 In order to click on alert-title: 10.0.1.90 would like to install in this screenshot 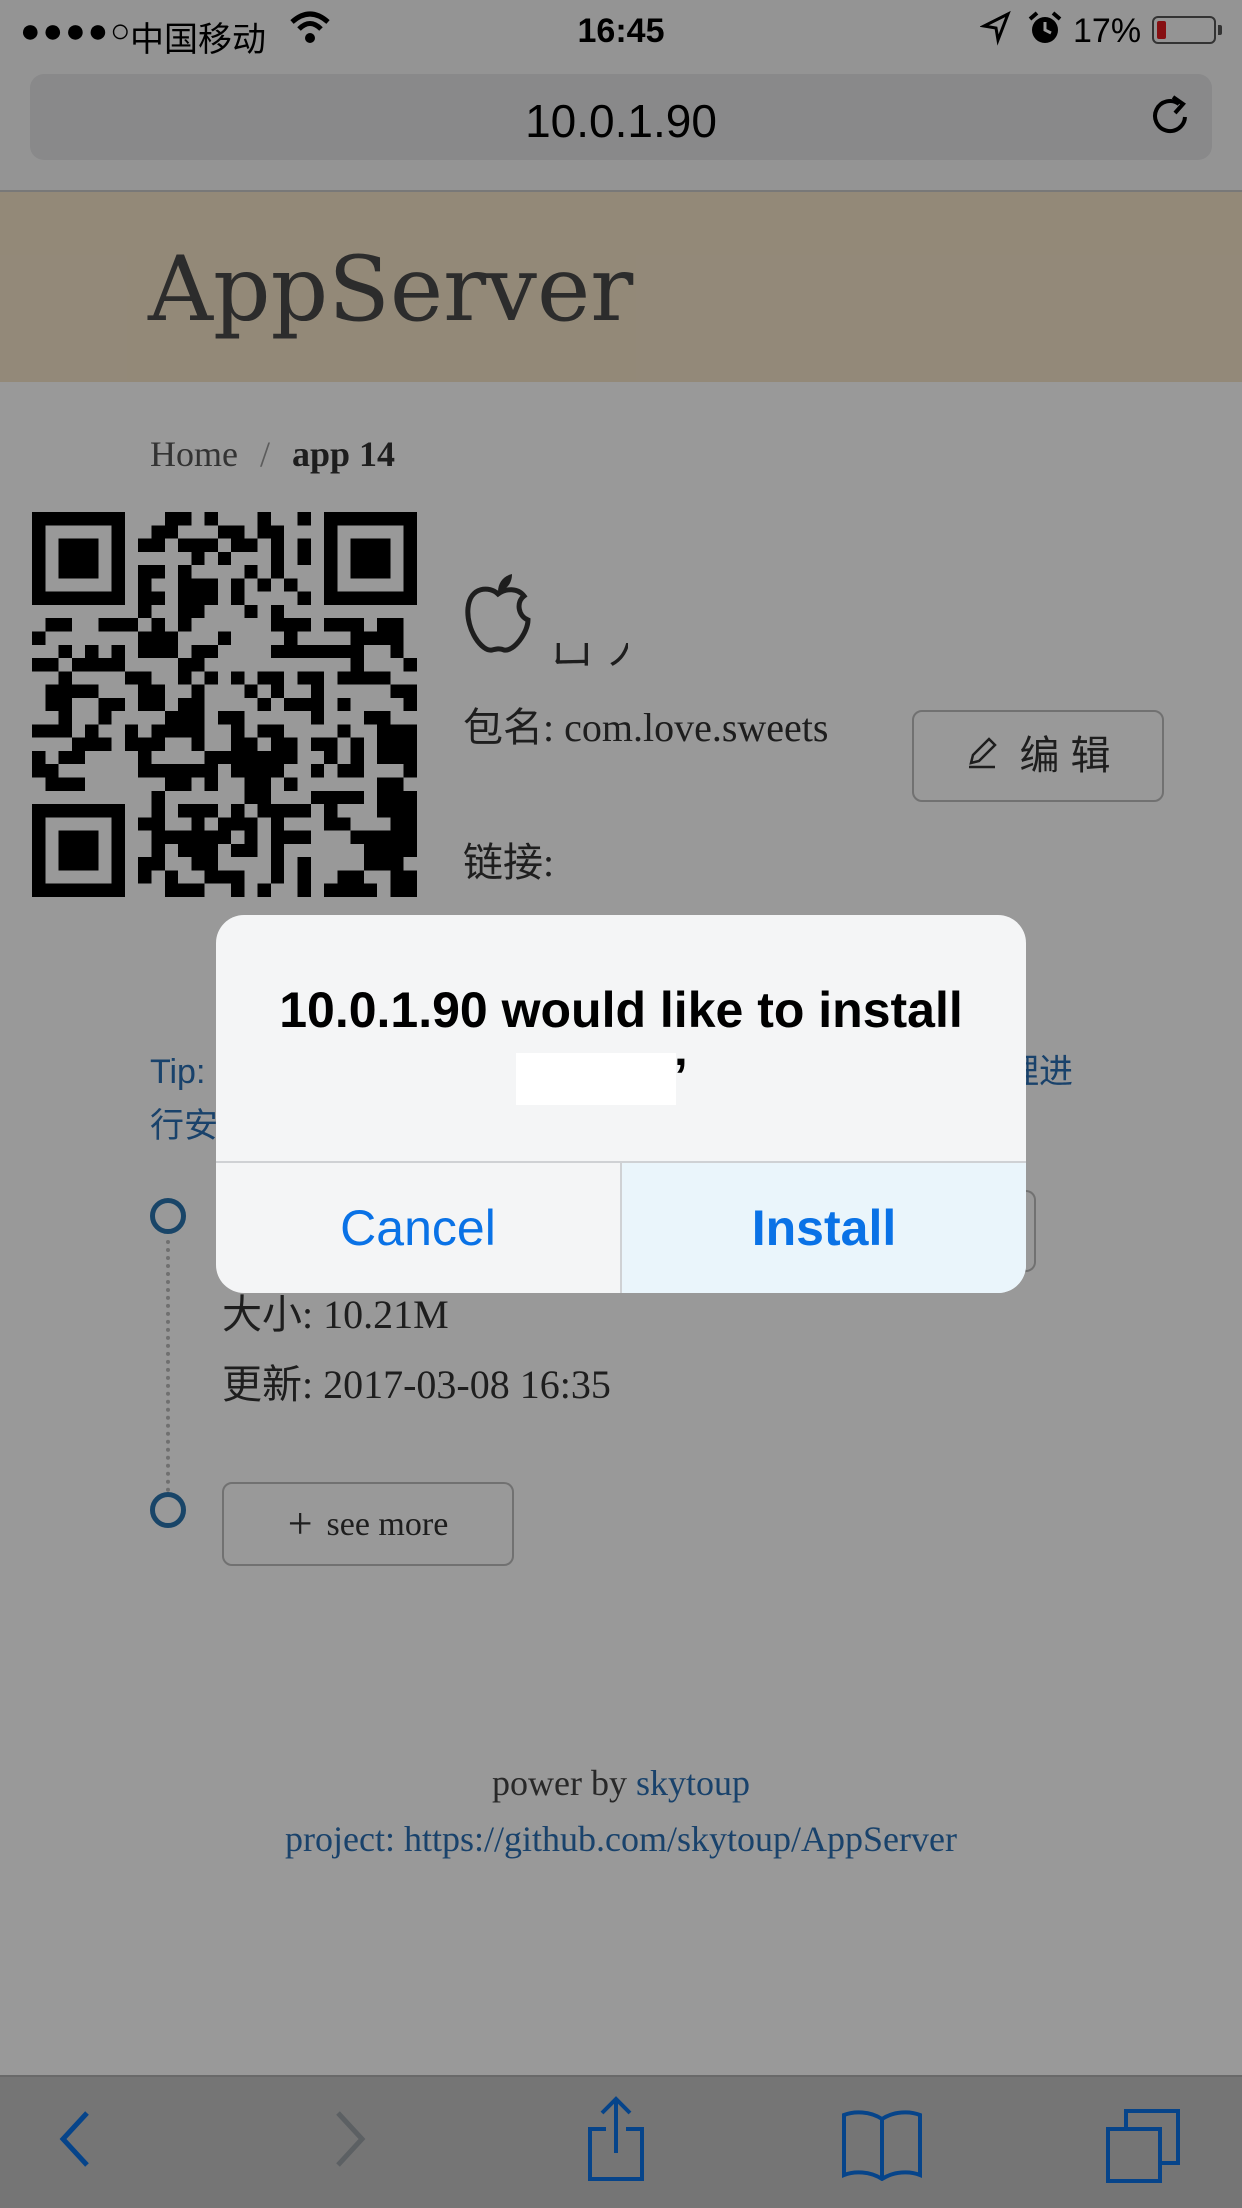, I will do `click(621, 1010)`.